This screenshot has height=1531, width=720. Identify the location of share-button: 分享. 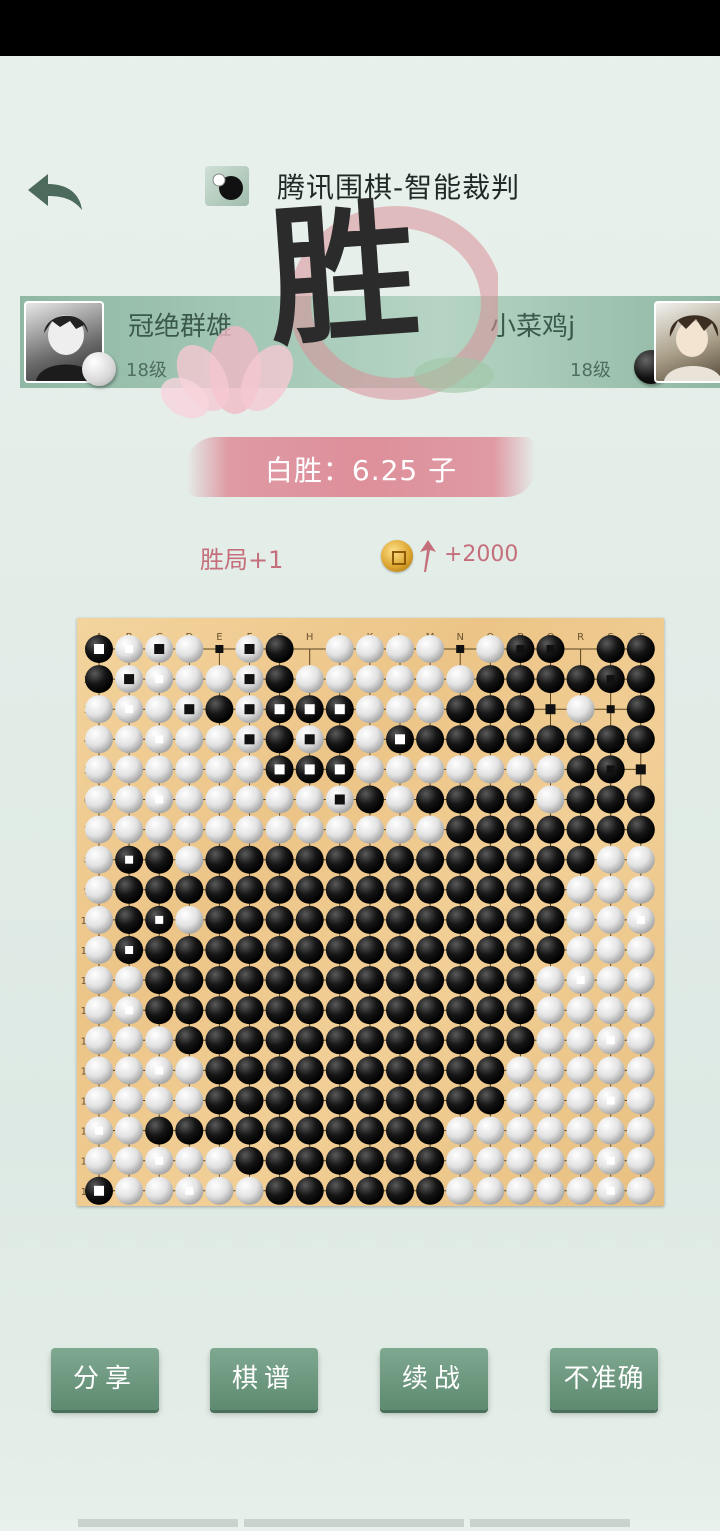
(105, 1379).